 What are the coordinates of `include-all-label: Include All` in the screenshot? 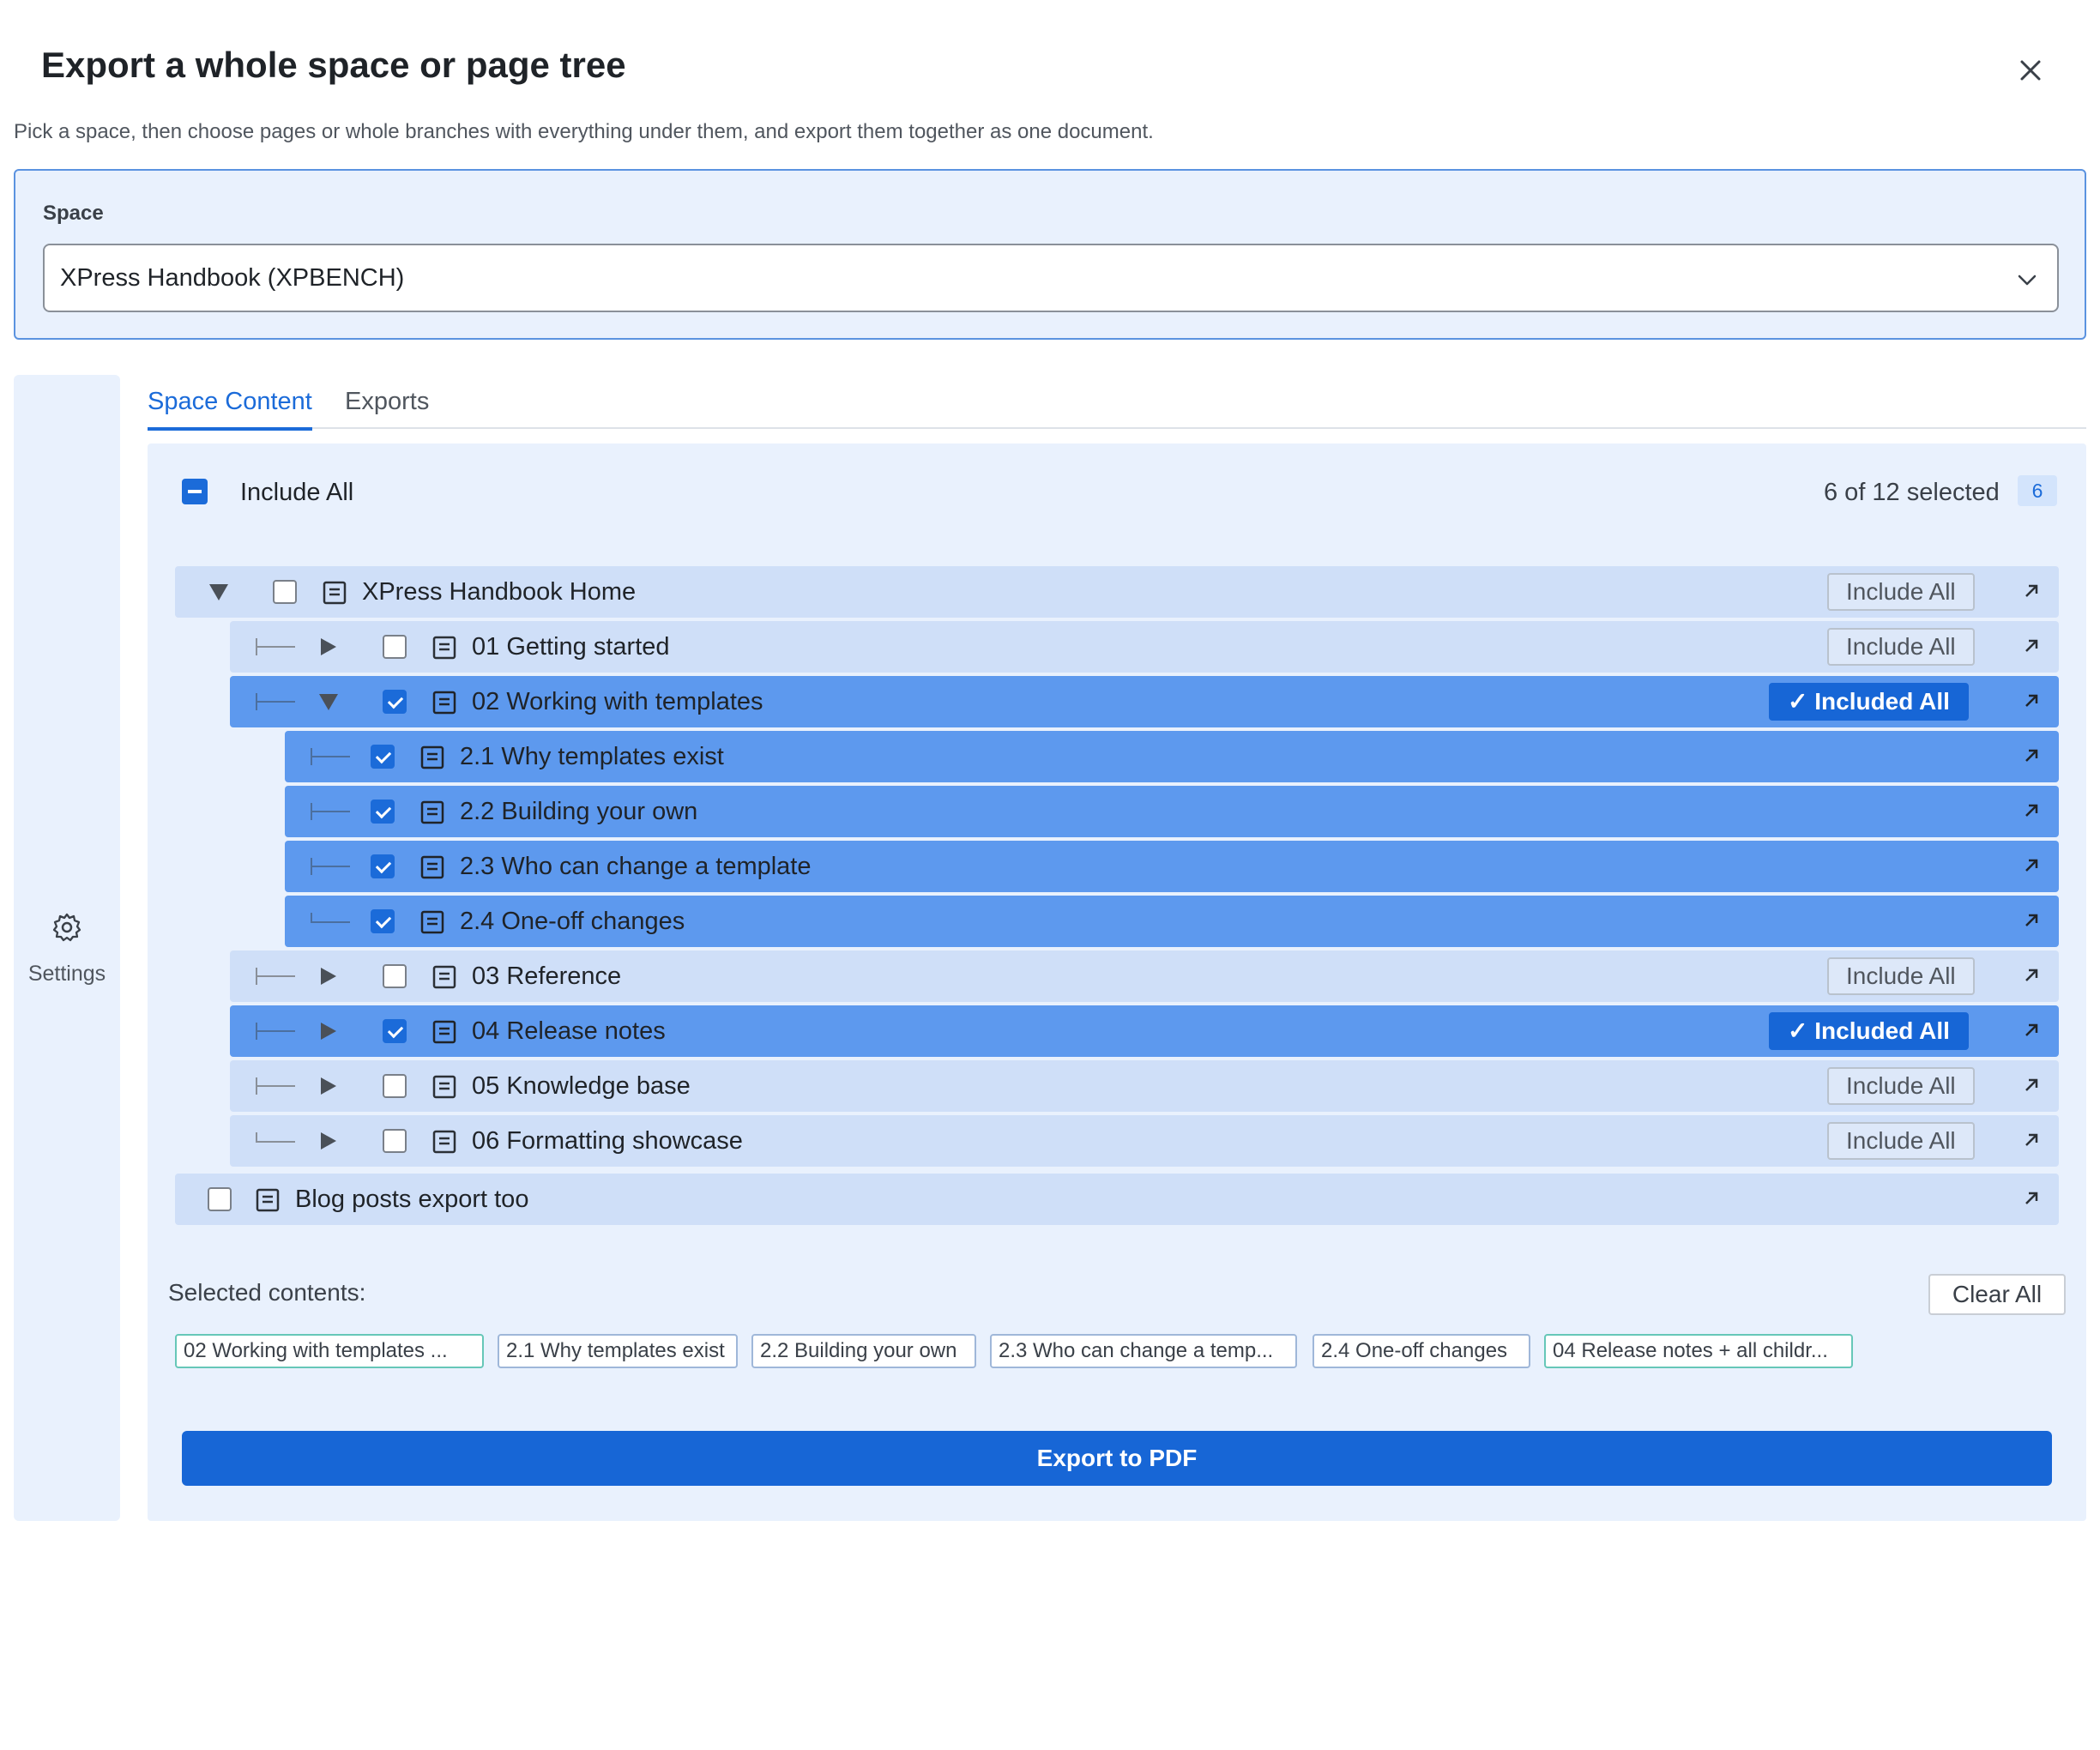 It's located at (297, 492).